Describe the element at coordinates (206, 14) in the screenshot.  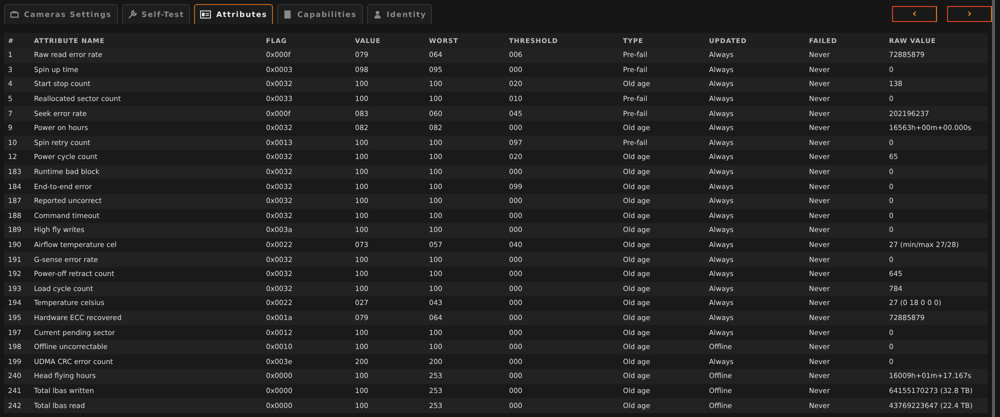
I see `id-card-icon` at that location.